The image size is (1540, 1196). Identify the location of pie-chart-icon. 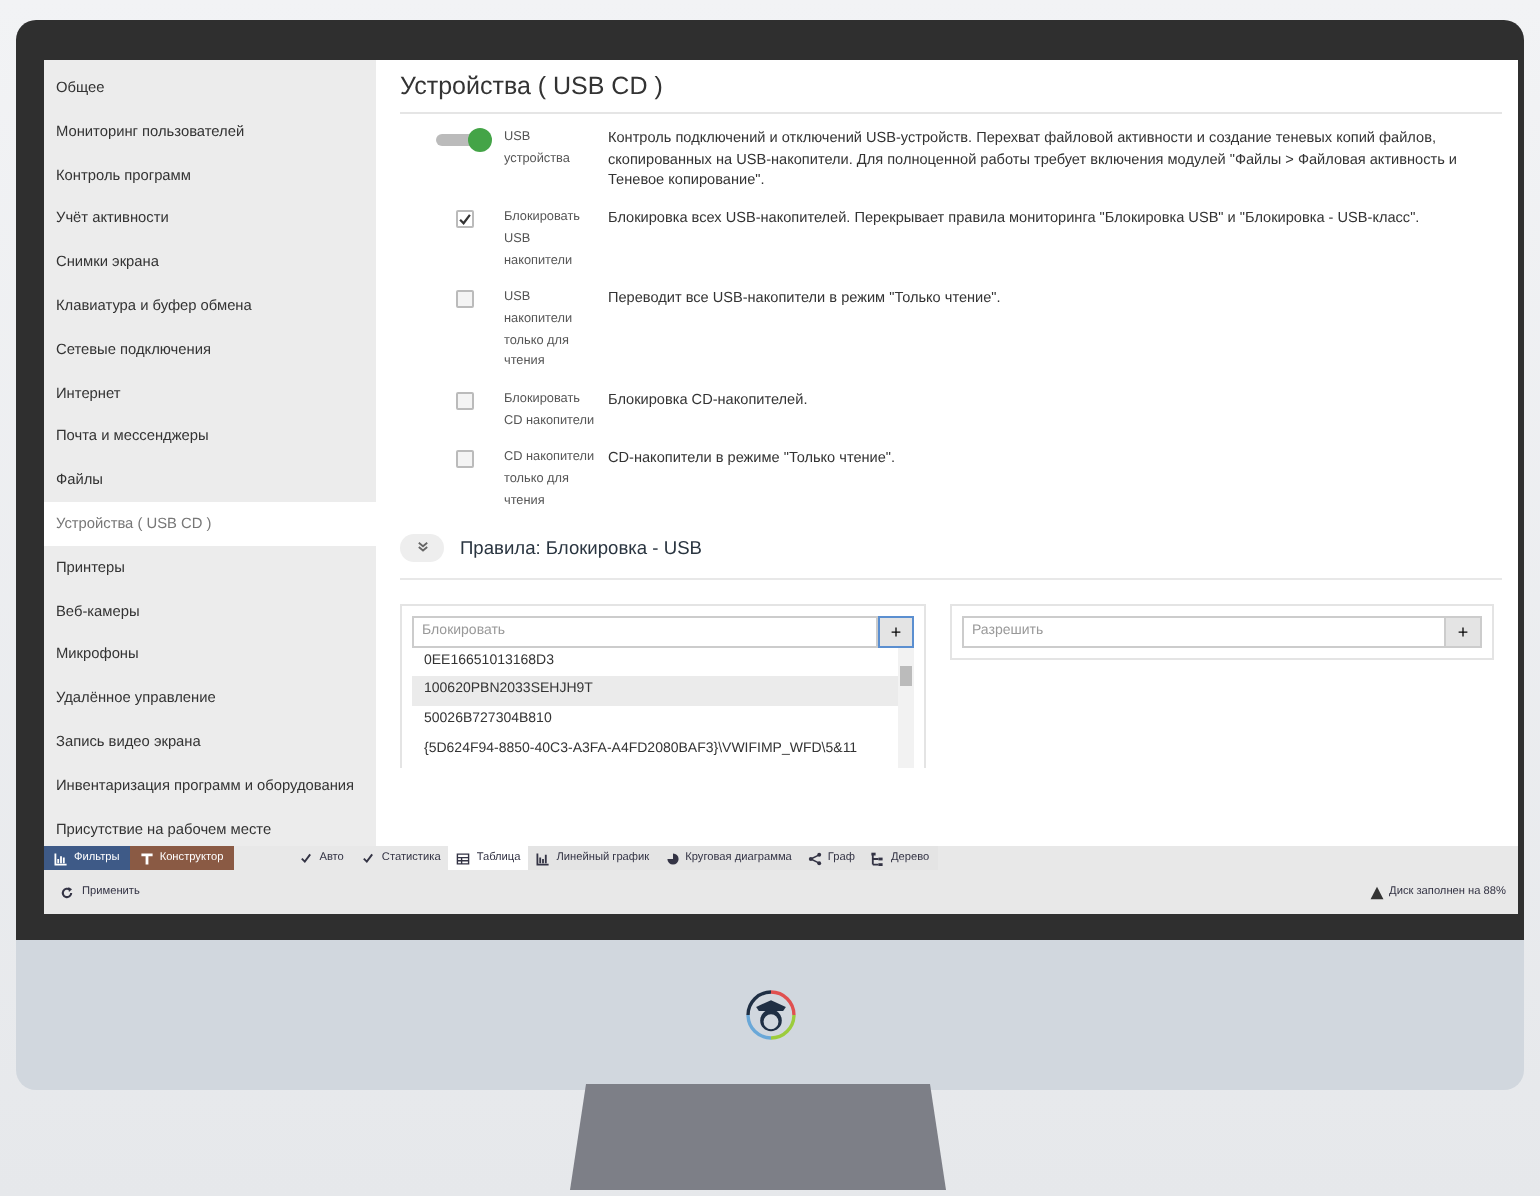
(672, 858).